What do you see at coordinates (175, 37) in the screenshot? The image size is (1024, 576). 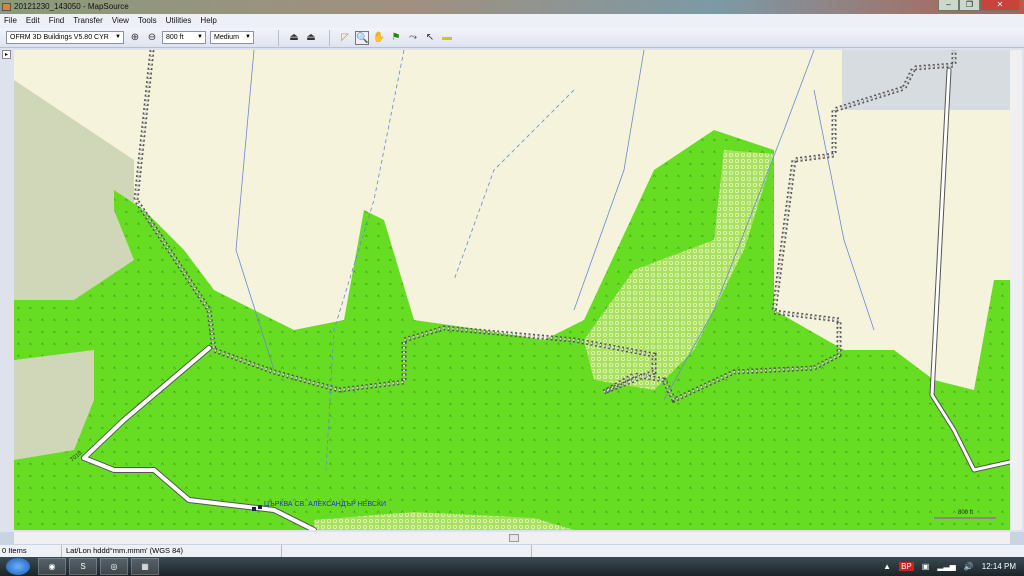 I see `zoom-scale-value: 800 ft` at bounding box center [175, 37].